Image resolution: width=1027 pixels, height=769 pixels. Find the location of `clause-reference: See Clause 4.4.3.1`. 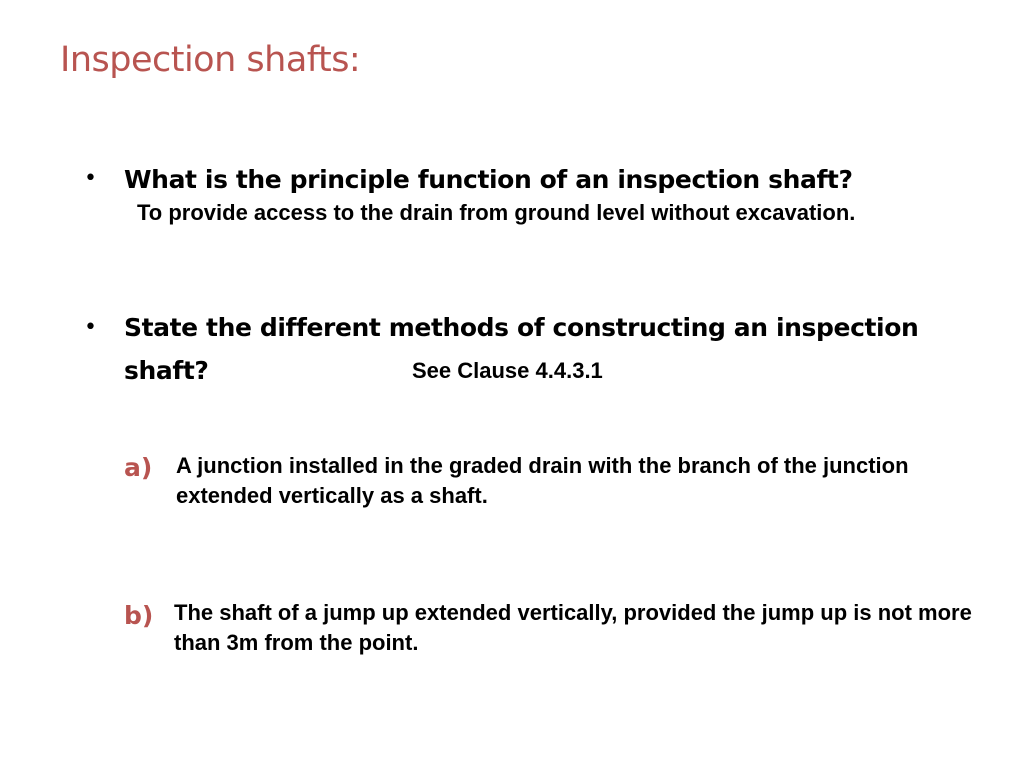

clause-reference: See Clause 4.4.3.1 is located at coordinates (507, 370).